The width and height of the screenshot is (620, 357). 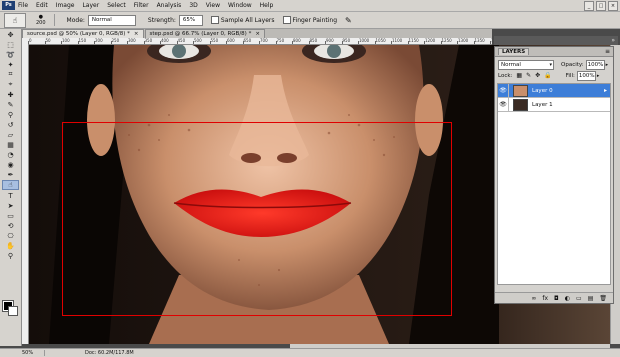 What do you see at coordinates (247, 40) in the screenshot?
I see `ruler-tick-label: 650` at bounding box center [247, 40].